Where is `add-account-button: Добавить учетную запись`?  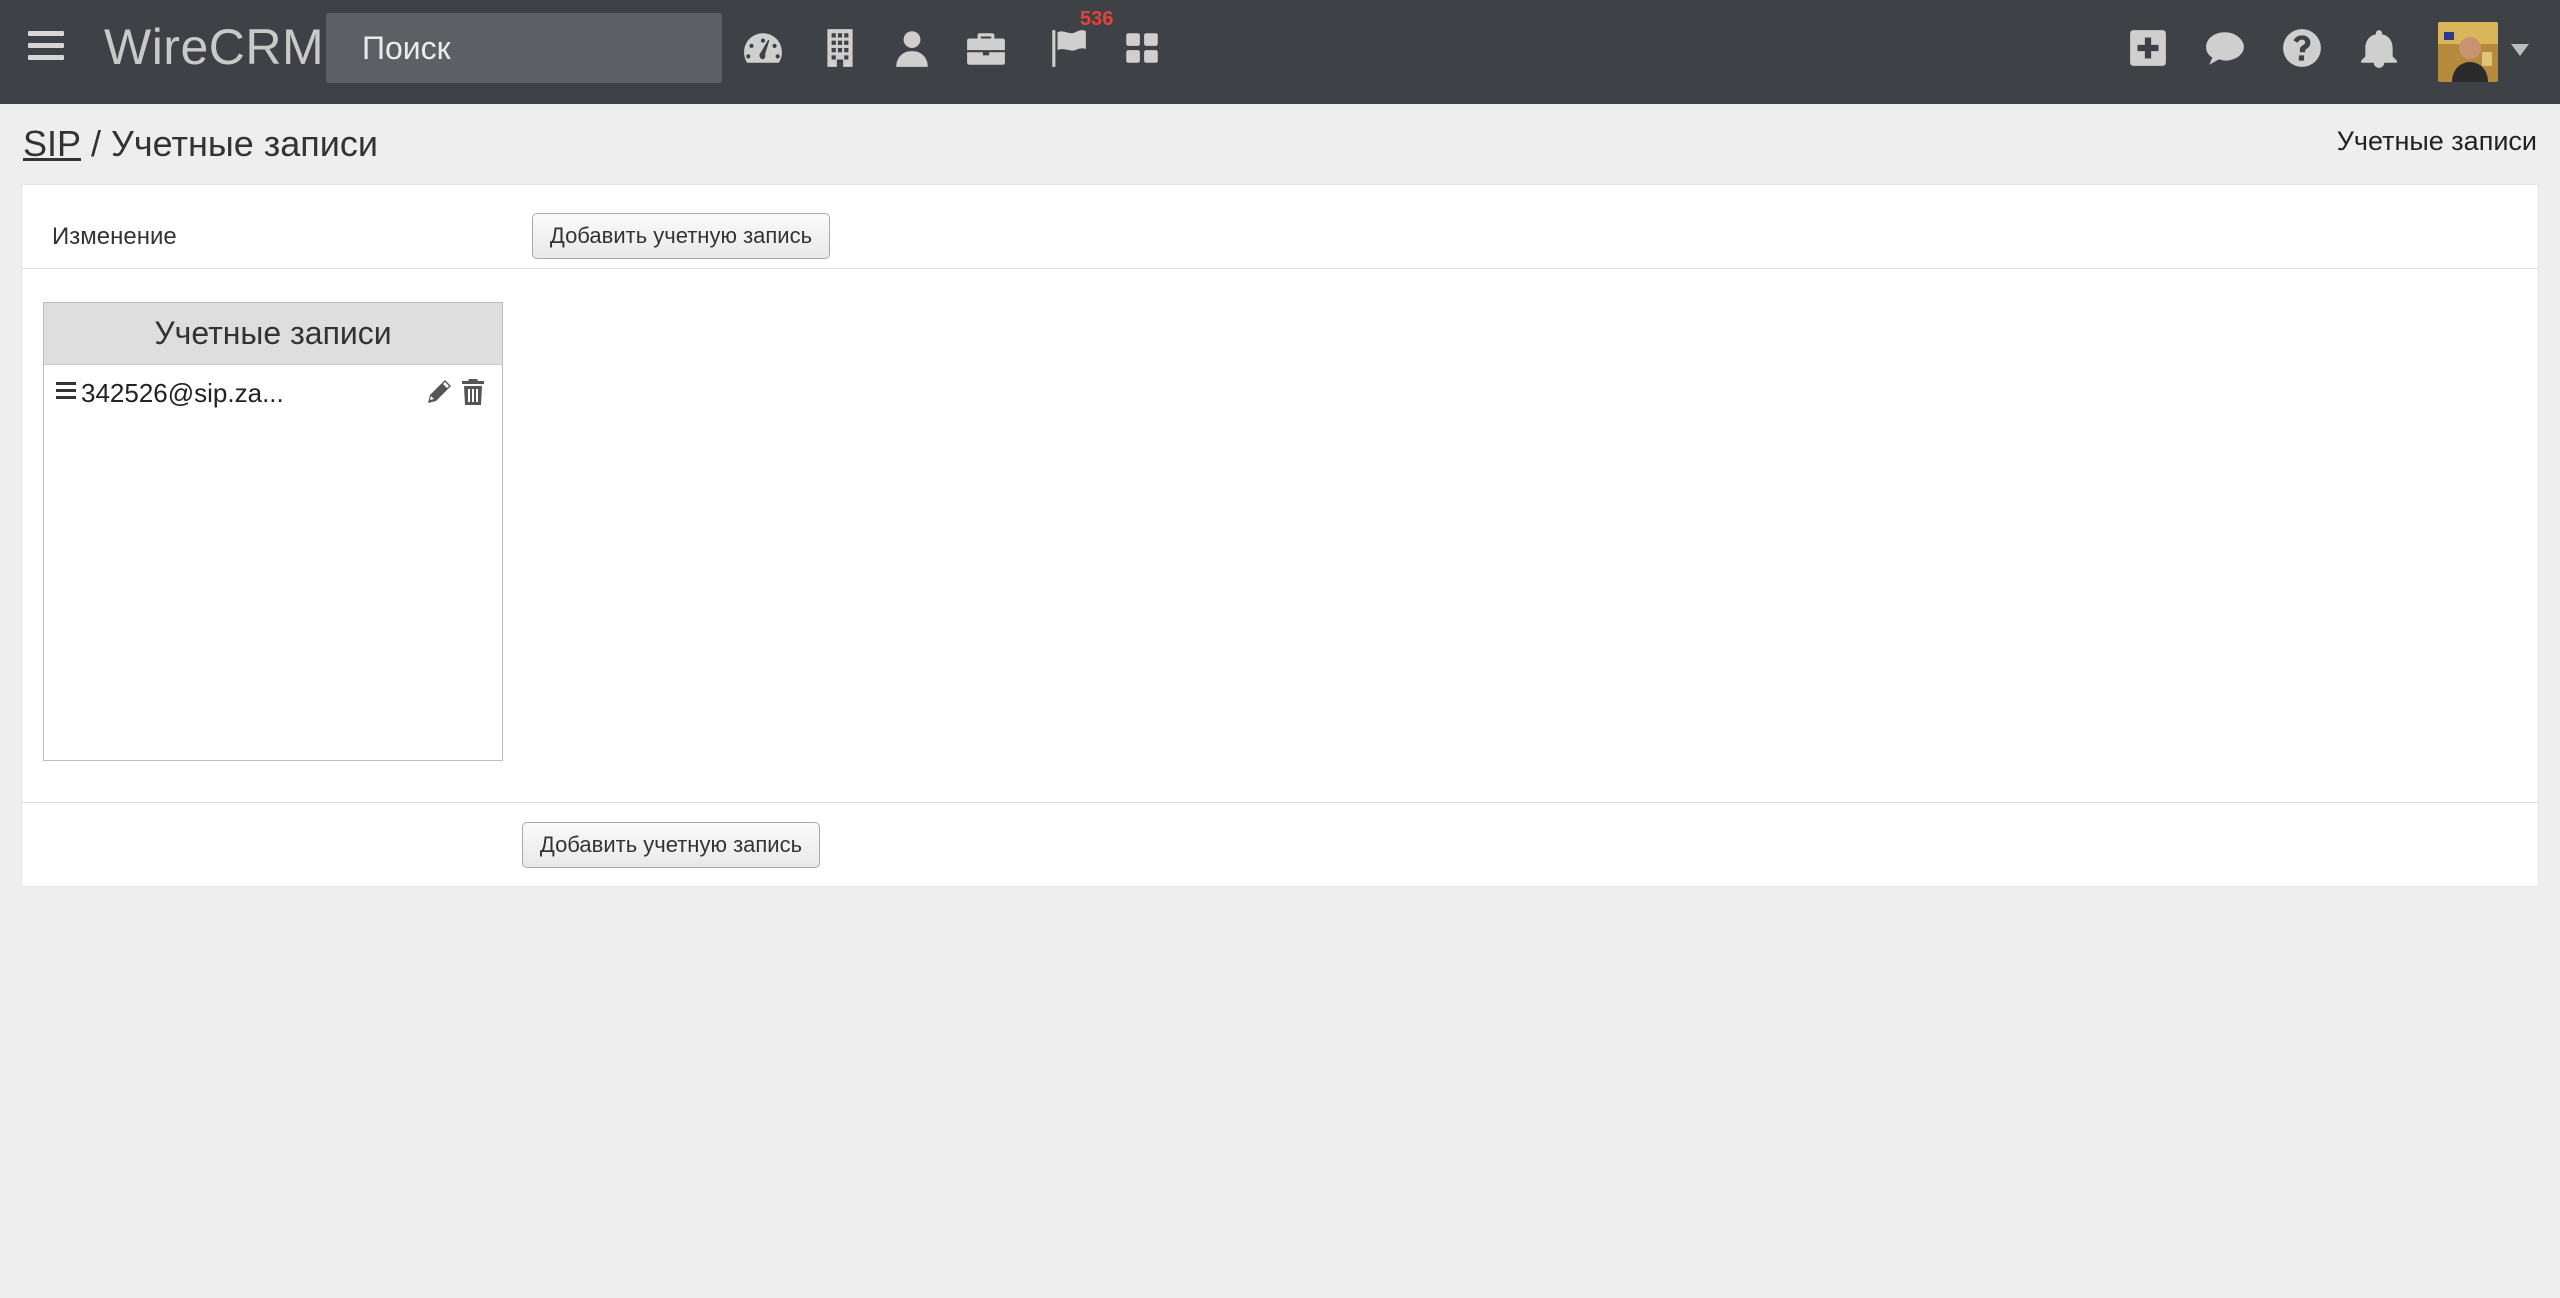 add-account-button: Добавить учетную запись is located at coordinates (681, 236).